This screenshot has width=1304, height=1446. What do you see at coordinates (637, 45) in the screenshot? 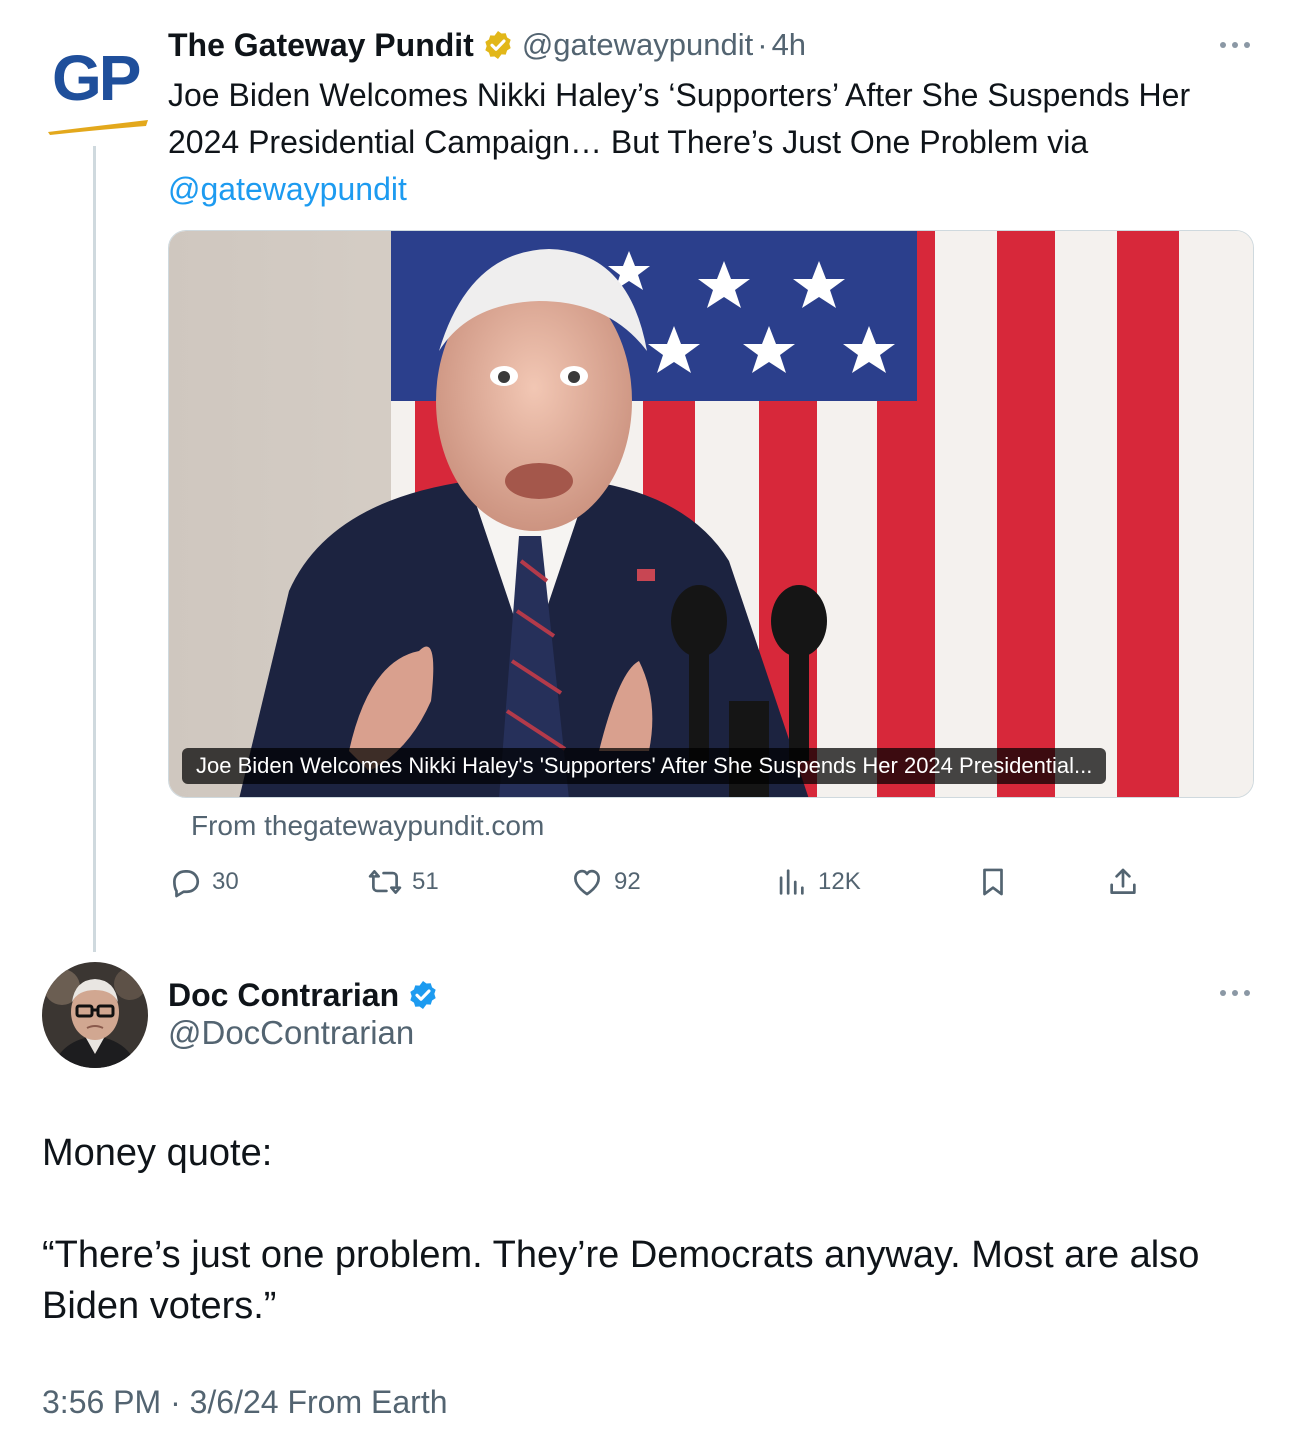
I see `handle: @gatewaypundit` at bounding box center [637, 45].